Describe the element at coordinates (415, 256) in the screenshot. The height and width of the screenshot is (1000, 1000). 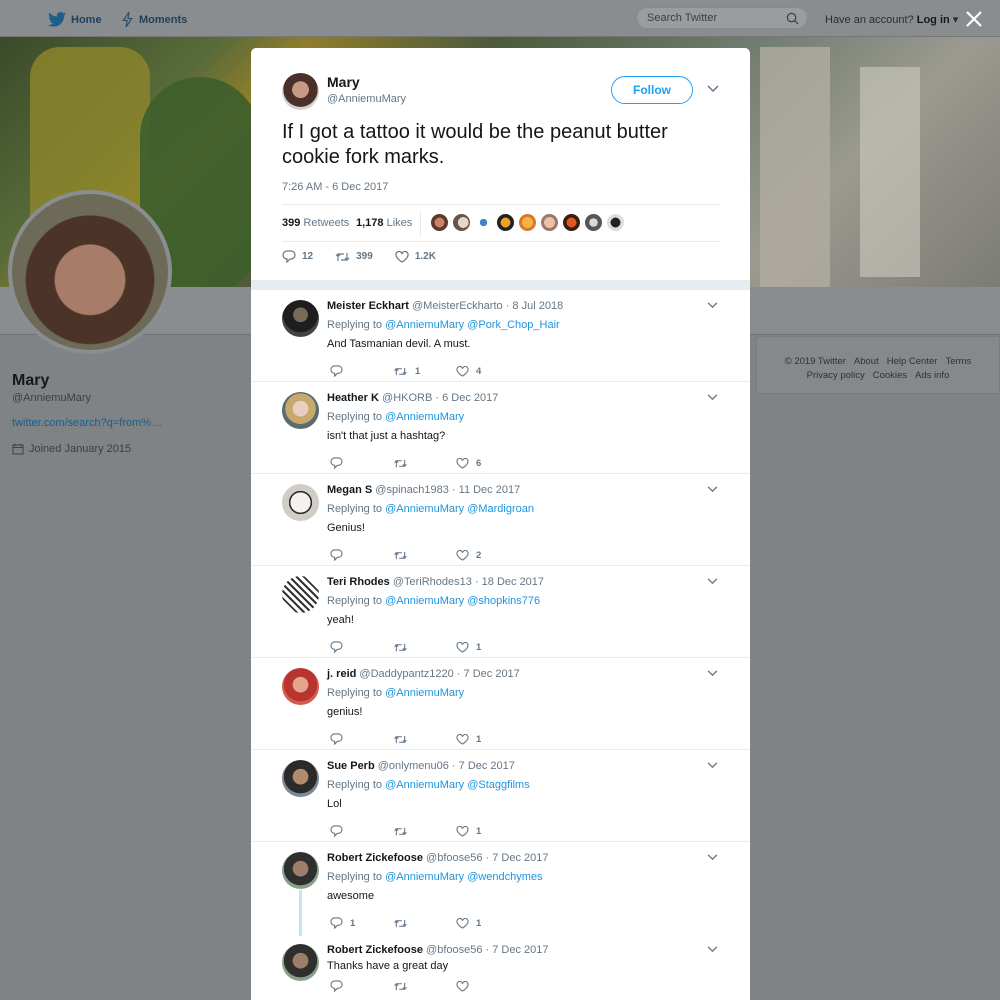
I see `like-action: 1.2K` at that location.